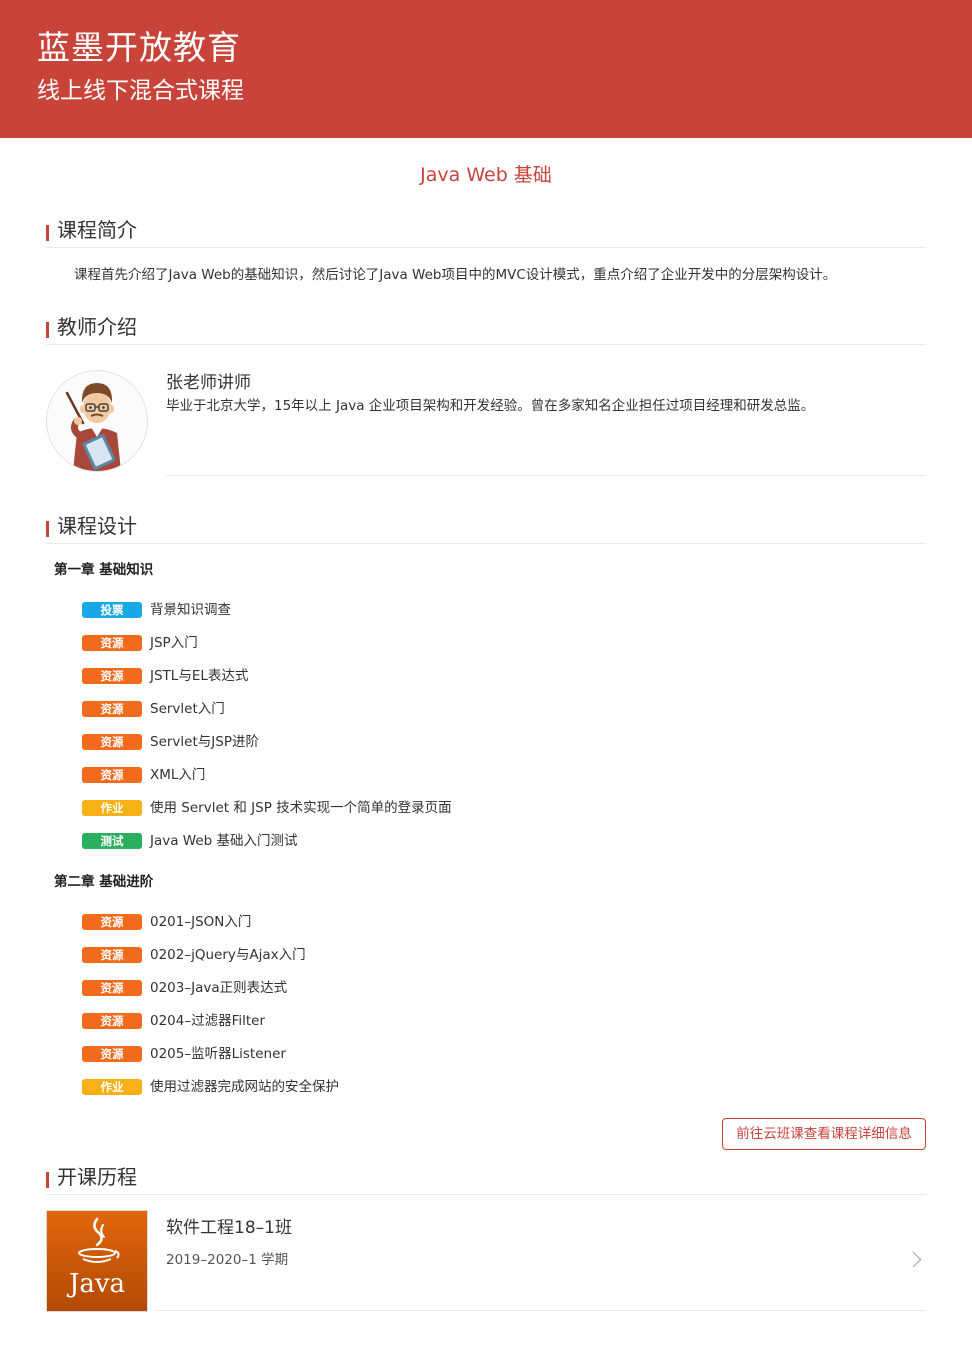  I want to click on section-title: 课程简介, so click(97, 230).